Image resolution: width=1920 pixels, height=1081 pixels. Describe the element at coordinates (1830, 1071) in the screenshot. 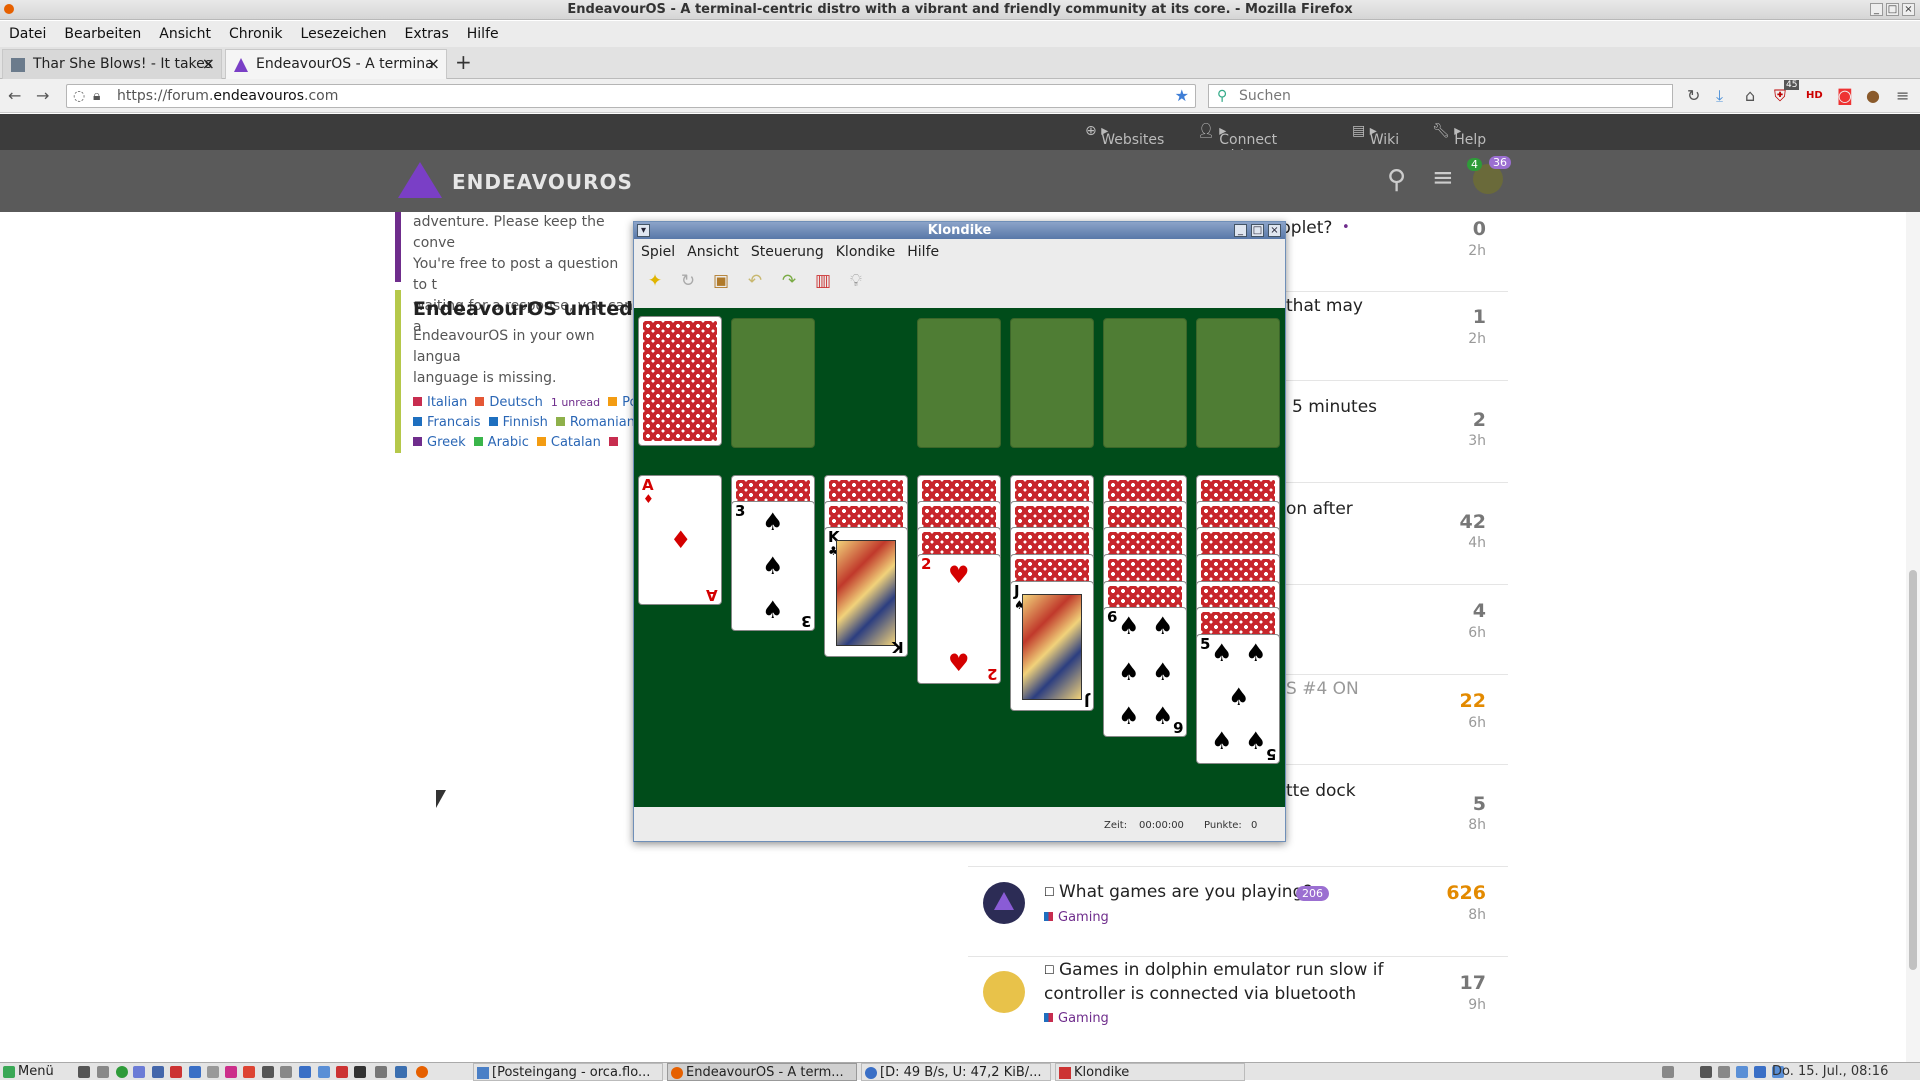

I see `clock: Do. 15. Jul., 08:16` at that location.